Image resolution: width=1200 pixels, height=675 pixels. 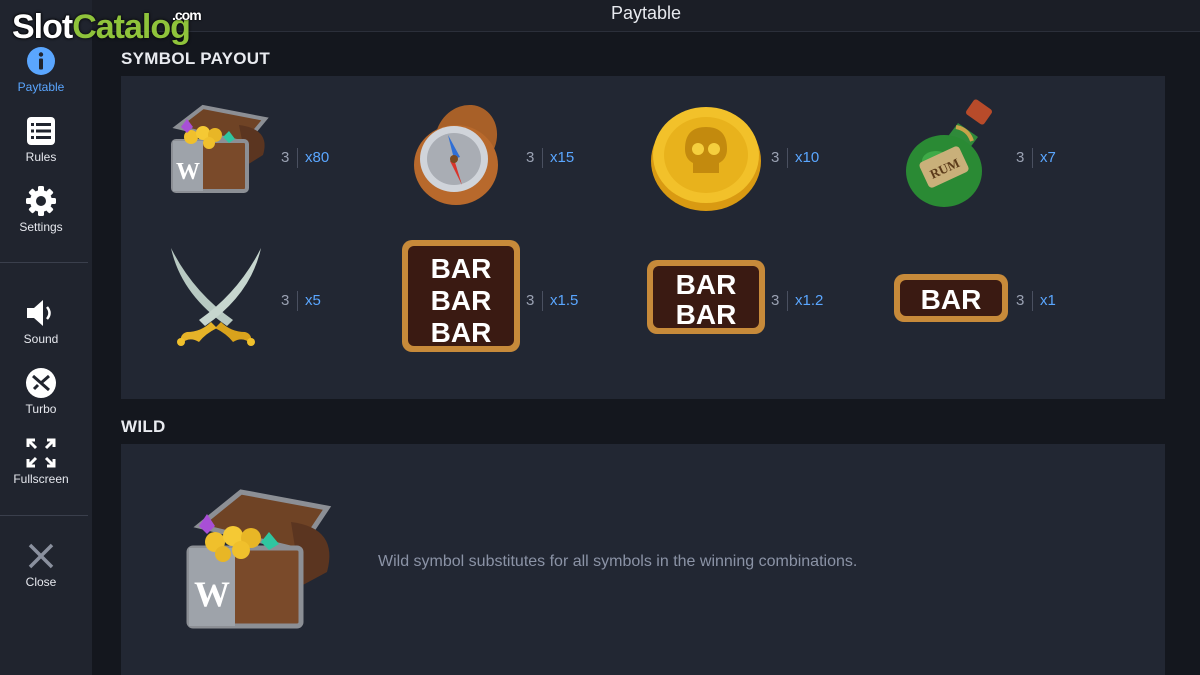 What do you see at coordinates (196, 58) in the screenshot?
I see `section-title-symbol-payout: SYMBOL PAYOUT` at bounding box center [196, 58].